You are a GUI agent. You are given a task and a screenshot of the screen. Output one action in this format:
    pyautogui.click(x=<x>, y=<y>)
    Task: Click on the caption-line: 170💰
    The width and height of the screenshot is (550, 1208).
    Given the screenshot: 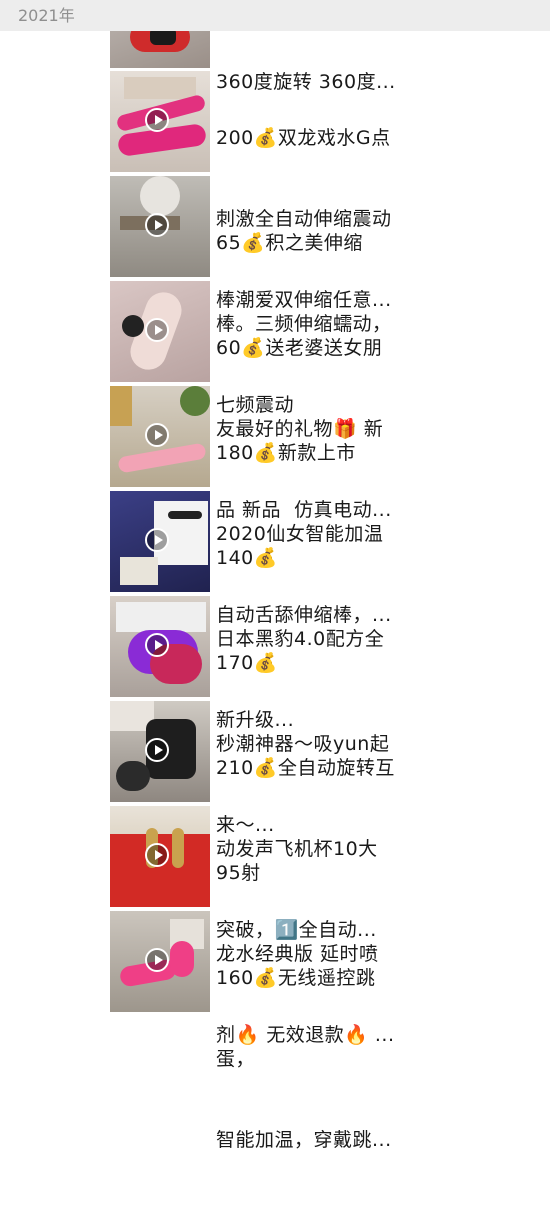 What is the action you would take?
    pyautogui.click(x=247, y=663)
    